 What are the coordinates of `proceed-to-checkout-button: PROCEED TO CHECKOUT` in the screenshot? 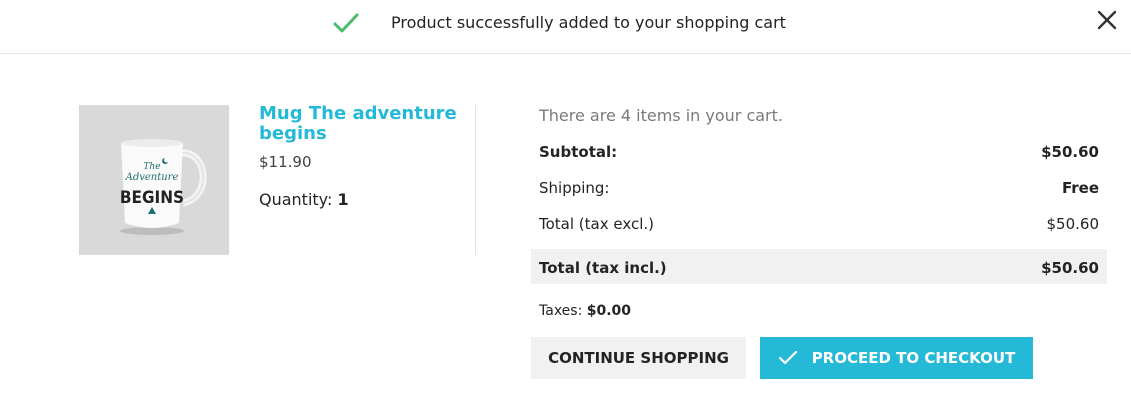 It's located at (896, 358).